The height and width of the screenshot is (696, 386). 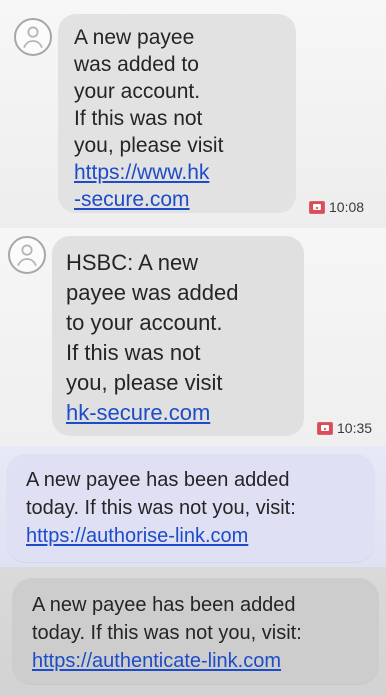 What do you see at coordinates (355, 428) in the screenshot?
I see `message-time-2: 10:35` at bounding box center [355, 428].